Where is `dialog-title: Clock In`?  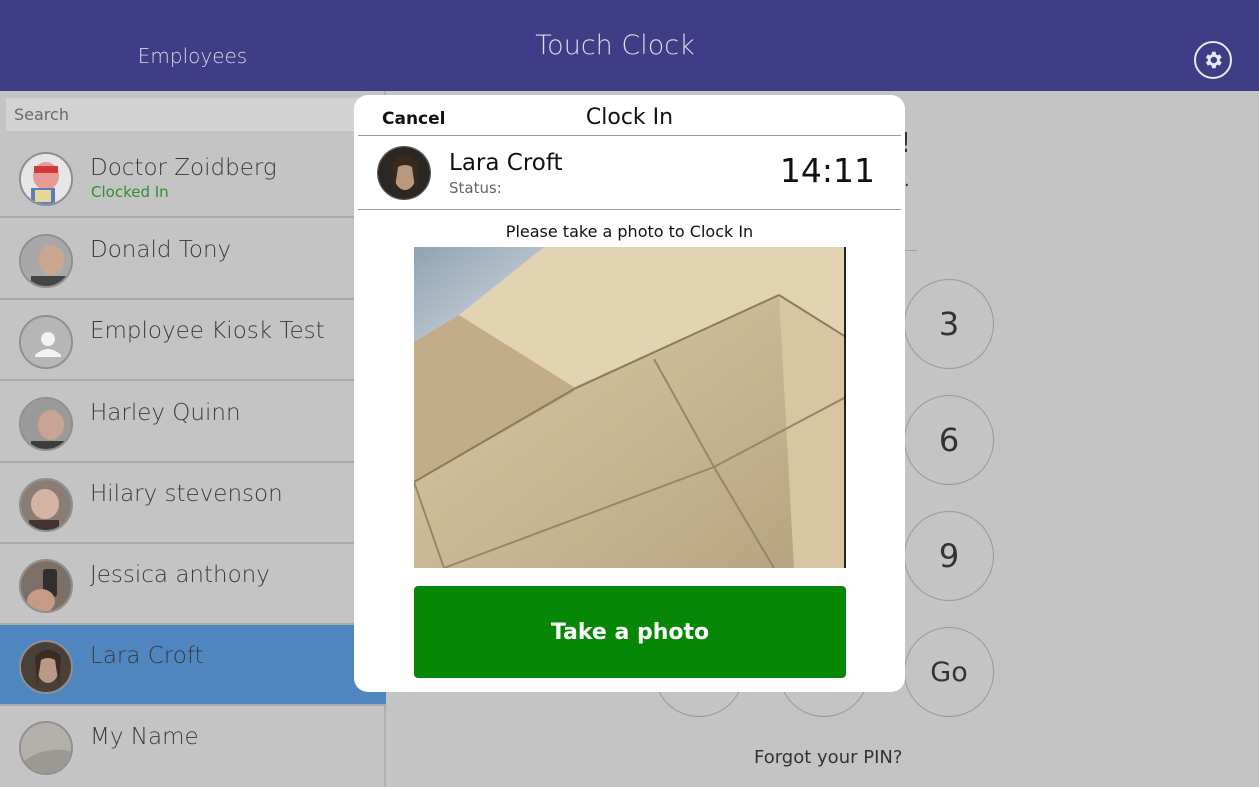
dialog-title: Clock In is located at coordinates (629, 117).